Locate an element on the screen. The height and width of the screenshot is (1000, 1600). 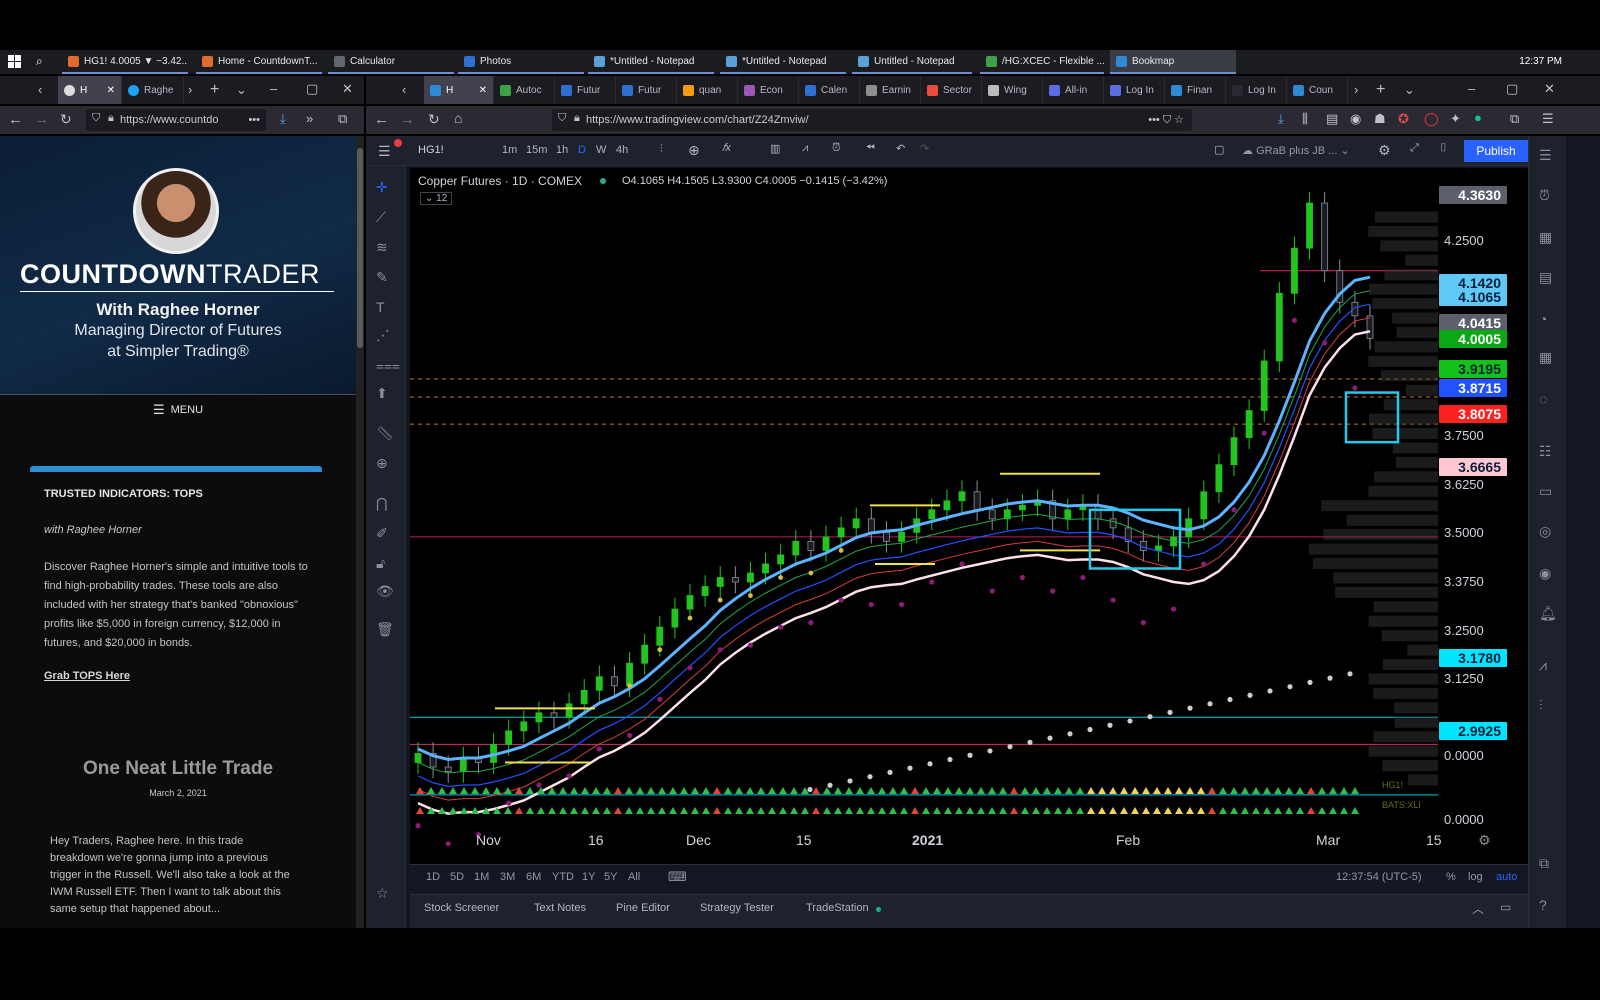
scrollbar-thumb is located at coordinates (360, 248).